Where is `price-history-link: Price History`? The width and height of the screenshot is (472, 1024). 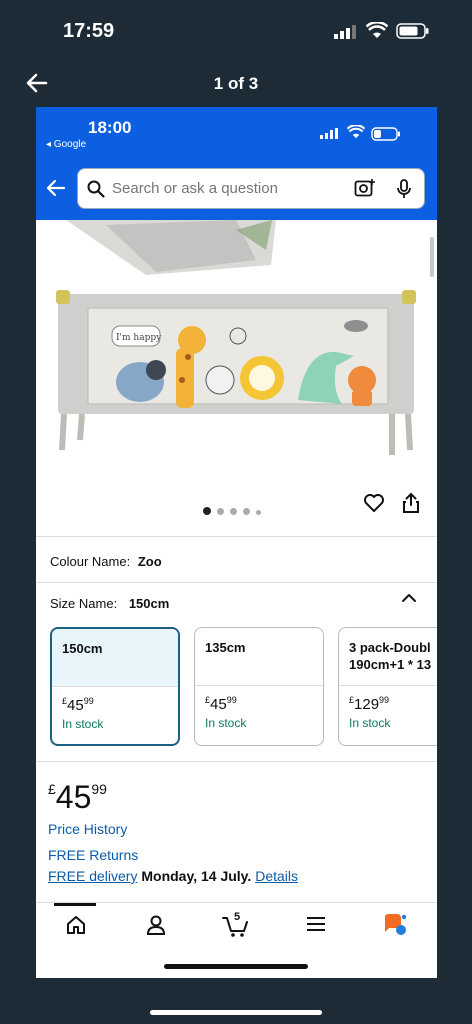
price-history-link: Price History is located at coordinates (87, 829).